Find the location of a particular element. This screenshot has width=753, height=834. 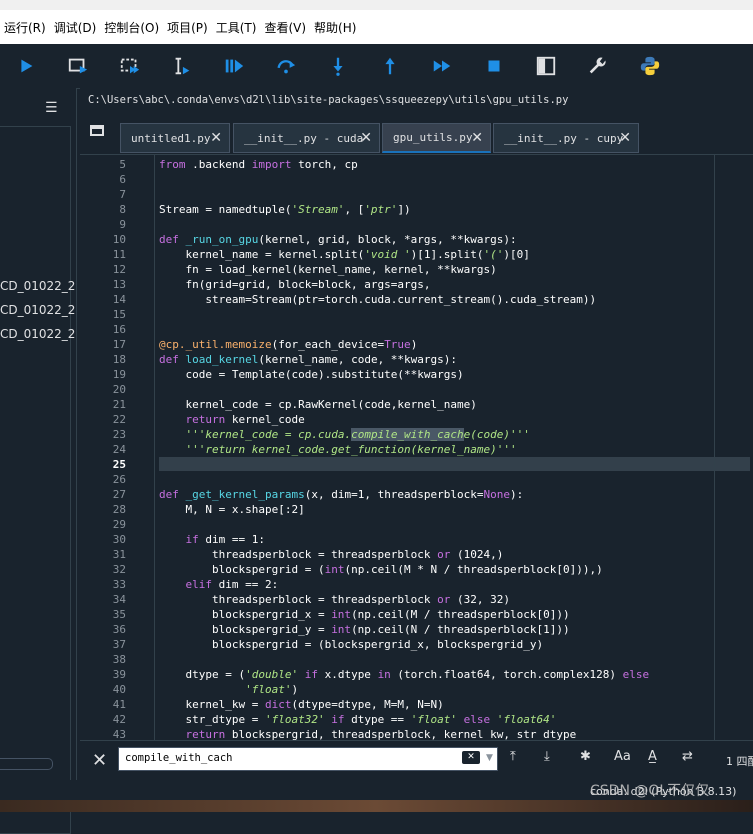

step-out-icon is located at coordinates (390, 66).